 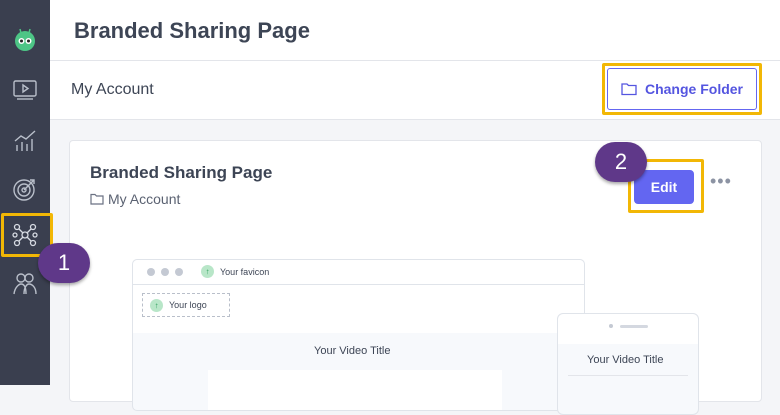 What do you see at coordinates (611, 326) in the screenshot?
I see `camera-dot-icon` at bounding box center [611, 326].